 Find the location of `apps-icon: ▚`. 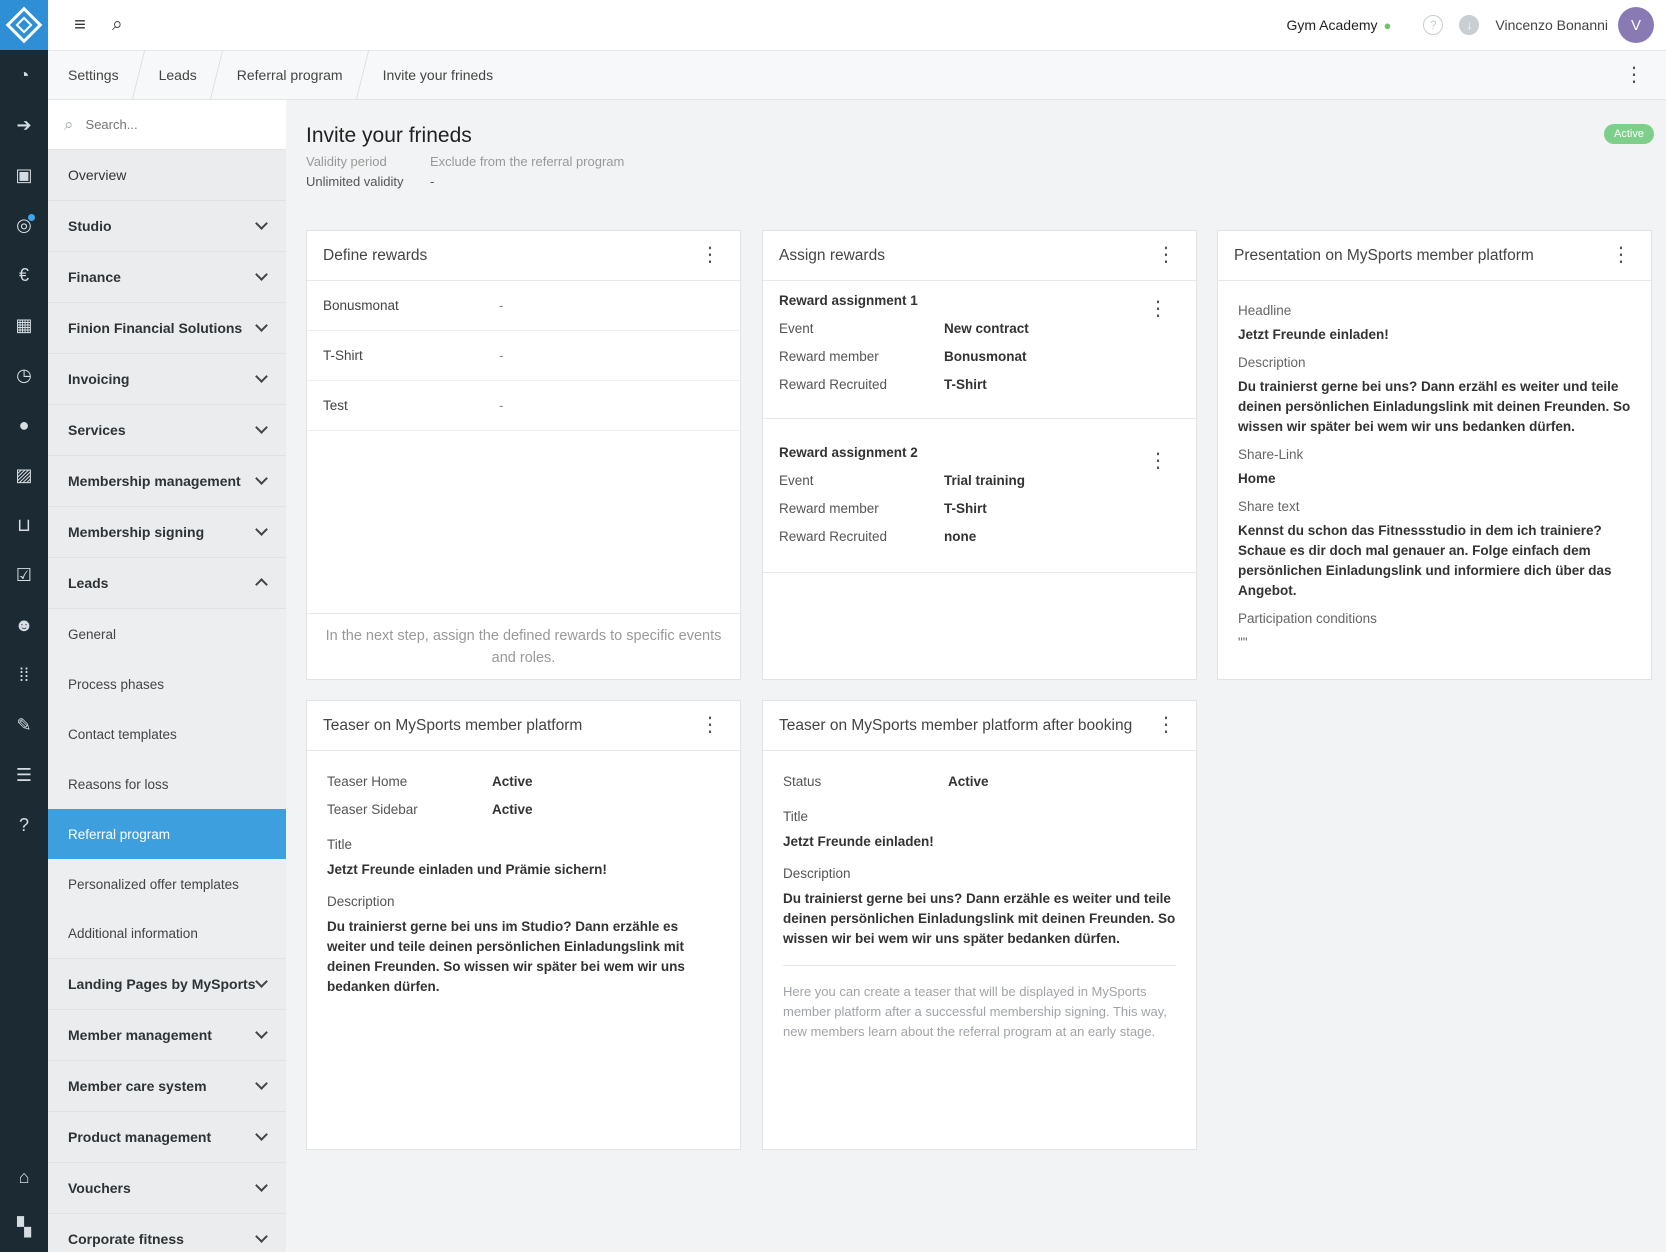

apps-icon: ▚ is located at coordinates (24, 1227).